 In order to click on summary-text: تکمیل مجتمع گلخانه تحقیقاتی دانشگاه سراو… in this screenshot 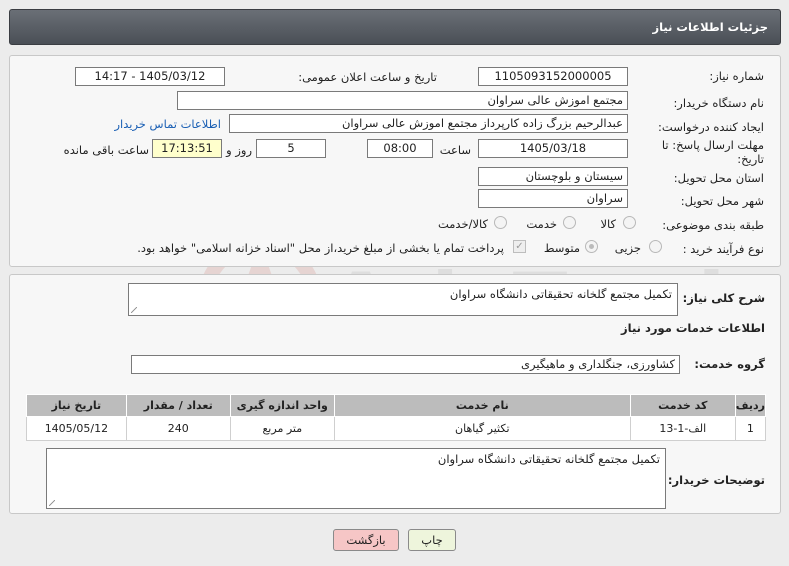, I will do `click(560, 294)`.